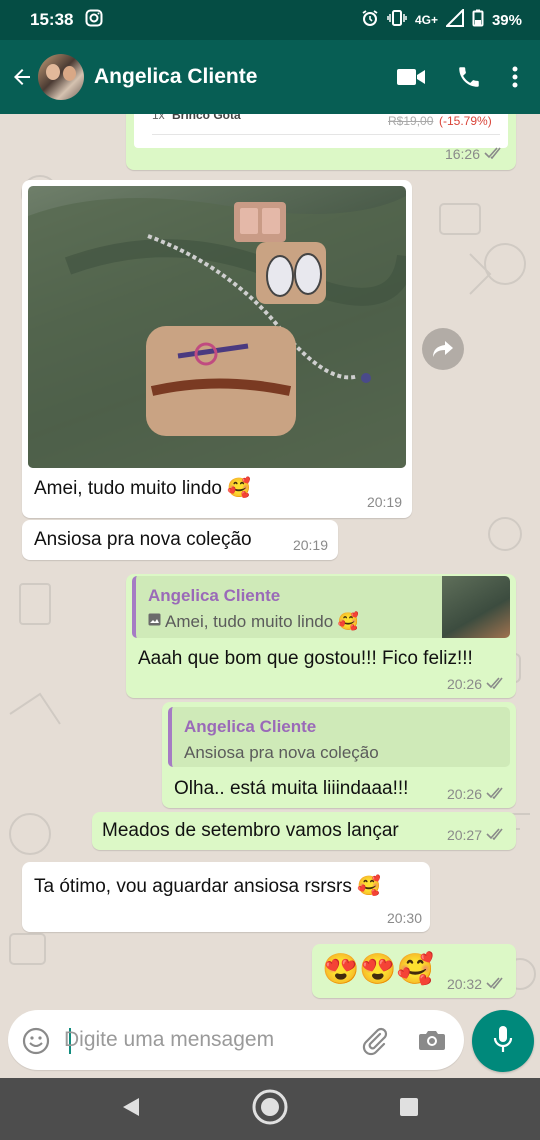 The width and height of the screenshot is (540, 1140). Describe the element at coordinates (250, 830) in the screenshot. I see `message-text: Meados de setembro vamos lançar` at that location.